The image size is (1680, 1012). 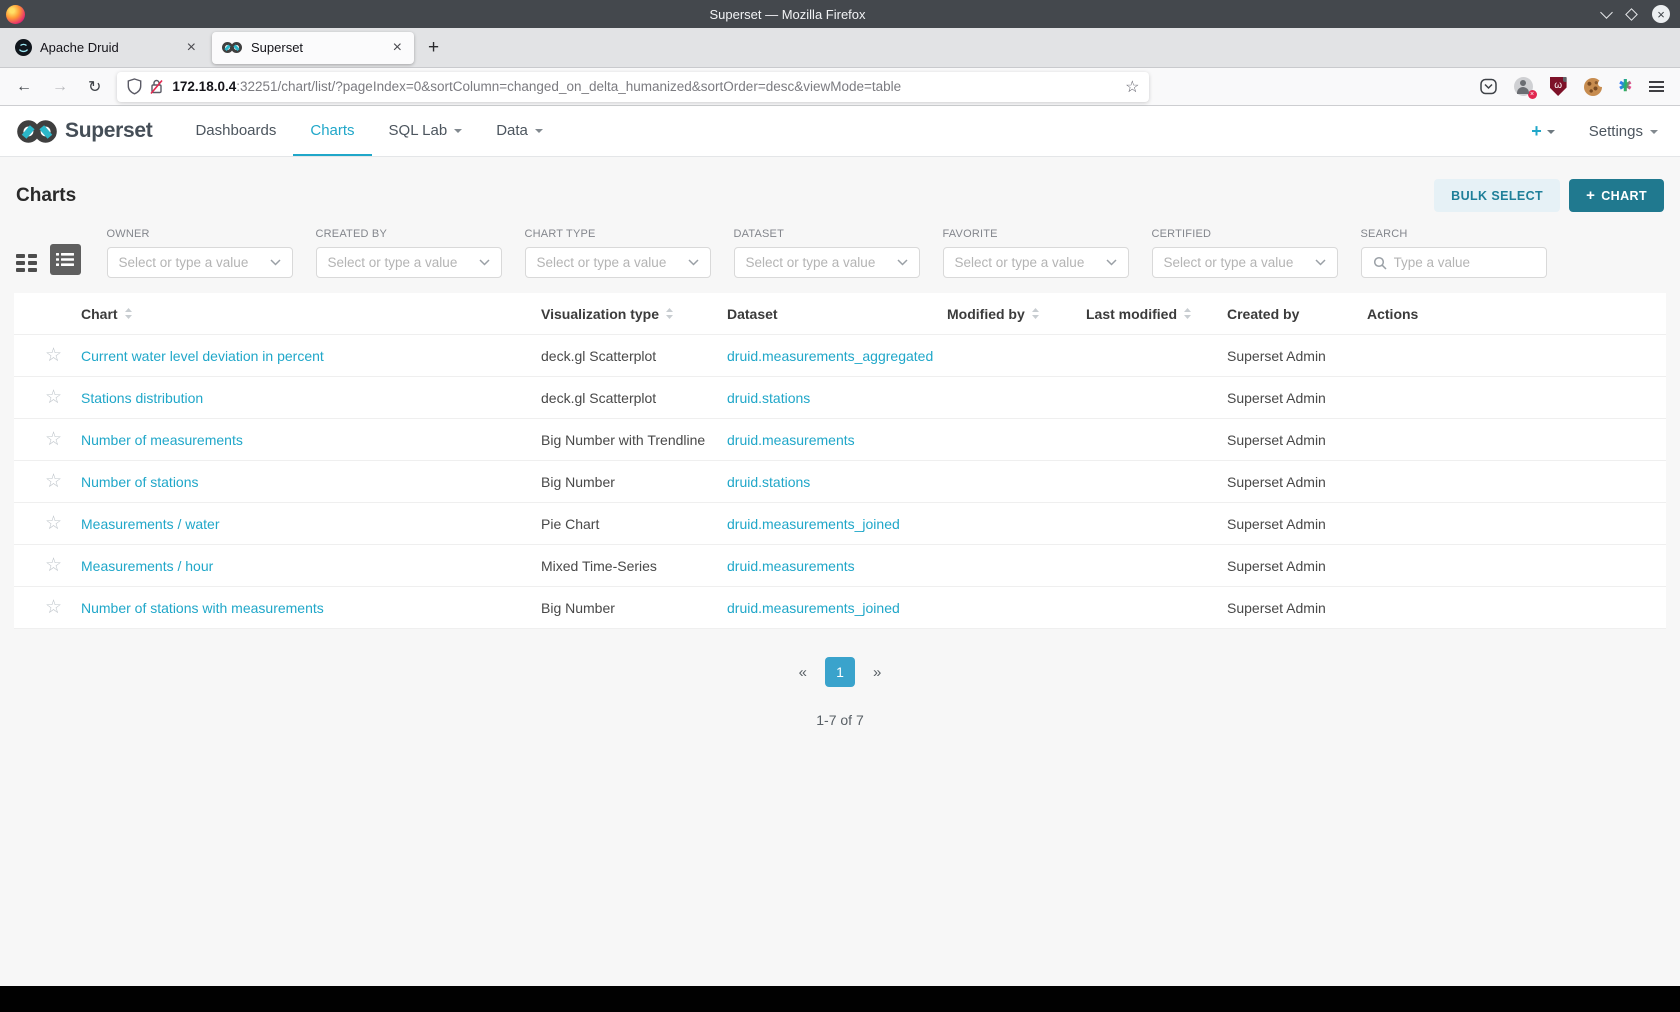 I want to click on column-label: Created by, so click(x=1263, y=313).